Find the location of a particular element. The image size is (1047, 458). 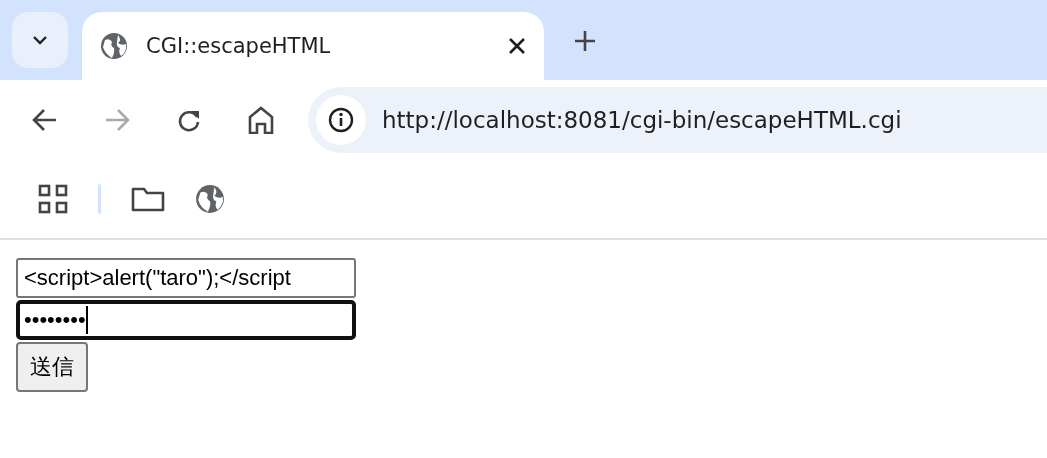

home-icon is located at coordinates (261, 120).